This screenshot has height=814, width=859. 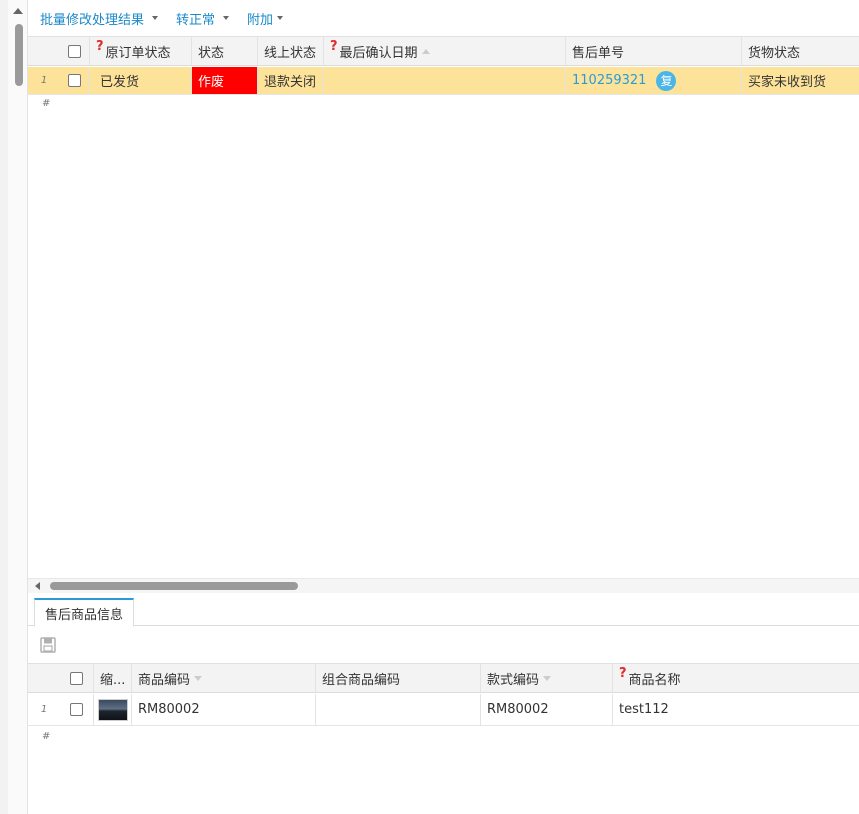 What do you see at coordinates (378, 53) in the screenshot?
I see `col-last-confirm-label: 最后确认日期` at bounding box center [378, 53].